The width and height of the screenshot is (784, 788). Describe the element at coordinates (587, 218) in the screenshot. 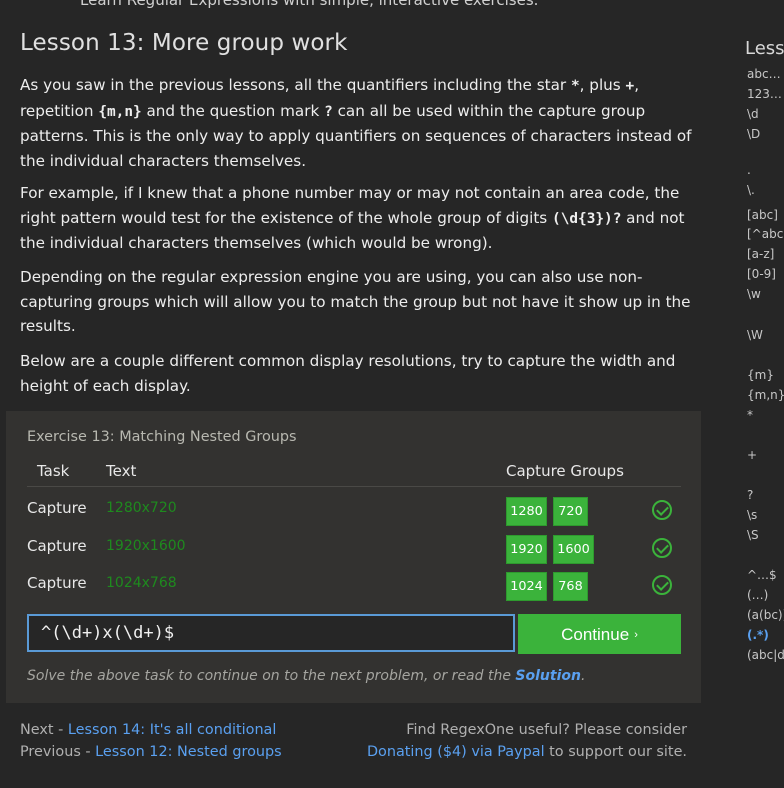

I see `code-area-code: (\d{3})?` at that location.